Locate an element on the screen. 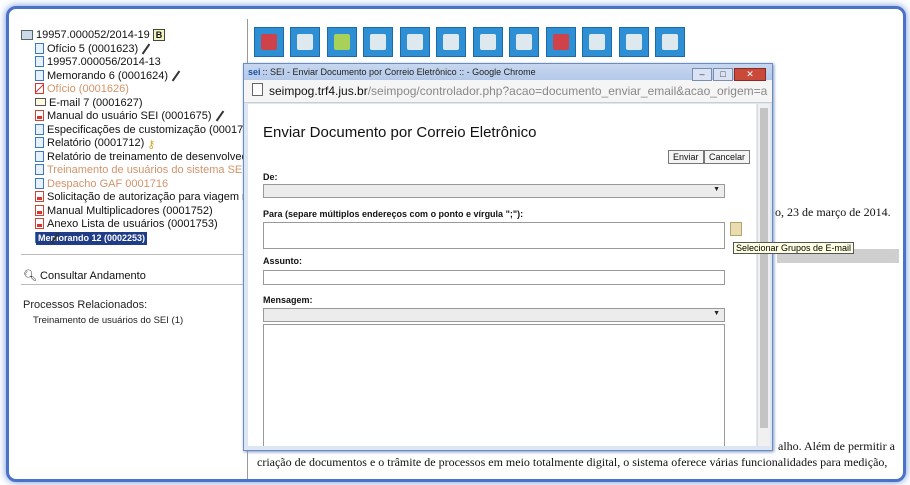 The width and height of the screenshot is (910, 485). books-icon is located at coordinates (524, 42).